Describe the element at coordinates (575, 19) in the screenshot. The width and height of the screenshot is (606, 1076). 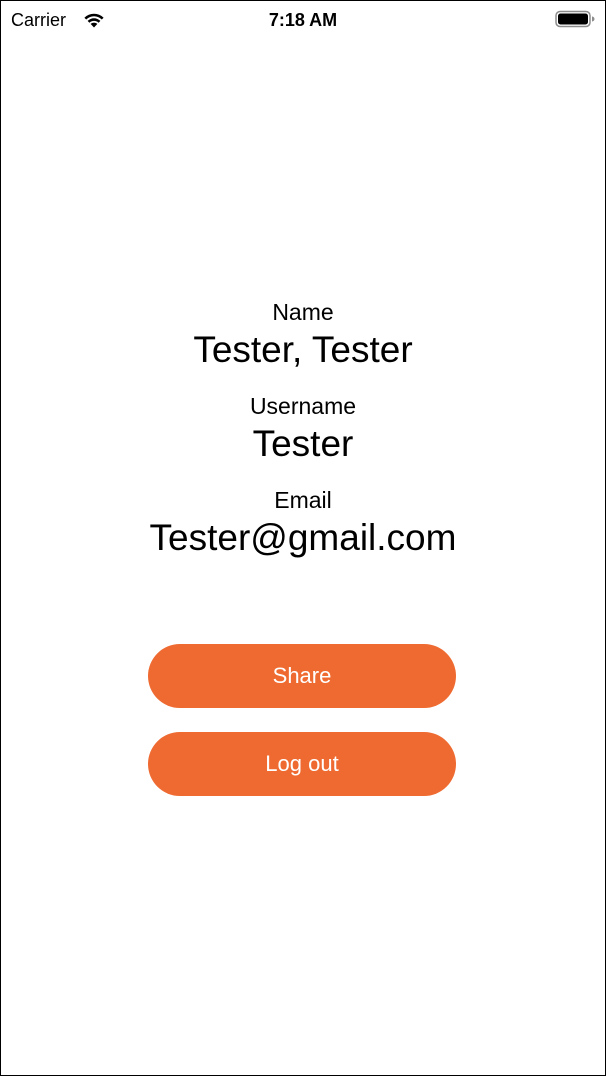
I see `battery-icon` at that location.